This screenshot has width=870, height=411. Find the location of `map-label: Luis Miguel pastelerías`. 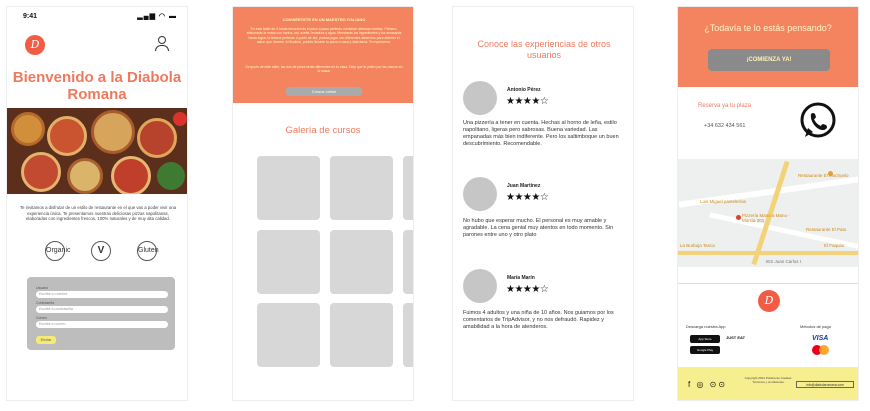

map-label: Luis Miguel pastelerías is located at coordinates (723, 201).